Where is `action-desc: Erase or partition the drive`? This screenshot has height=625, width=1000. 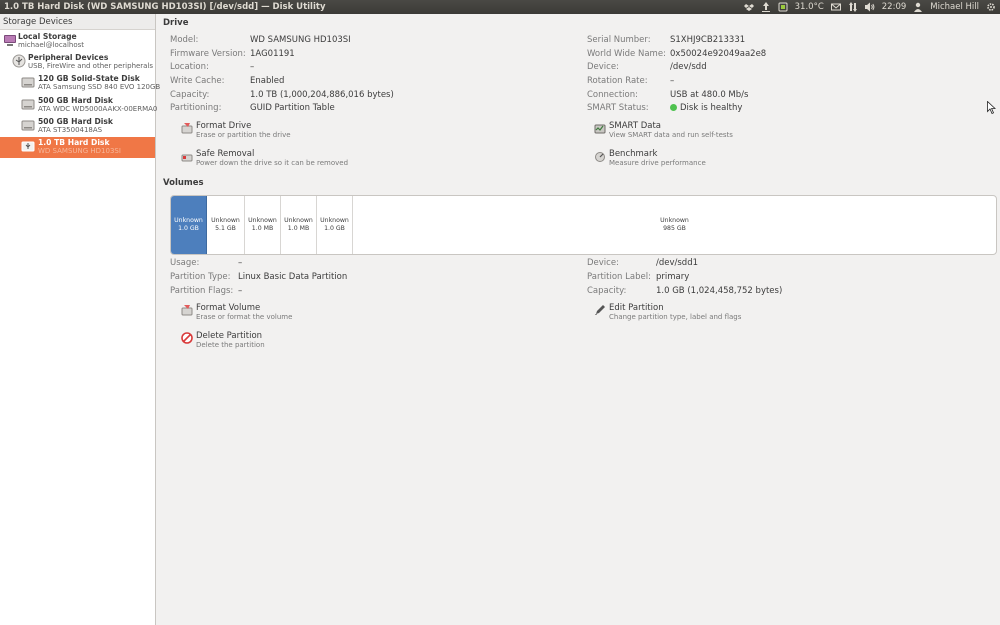
action-desc: Erase or partition the drive is located at coordinates (243, 135).